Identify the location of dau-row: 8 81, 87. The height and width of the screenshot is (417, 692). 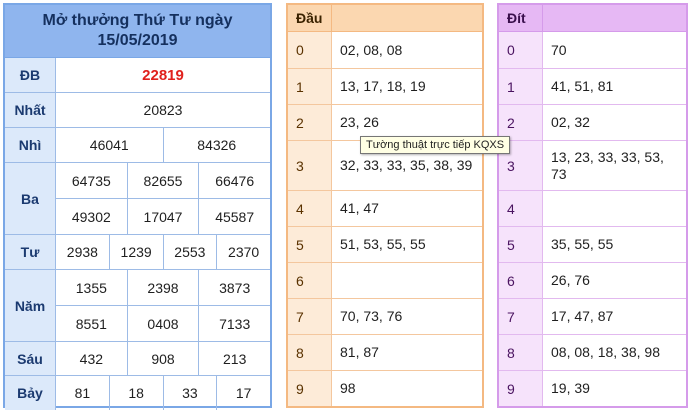
(385, 353).